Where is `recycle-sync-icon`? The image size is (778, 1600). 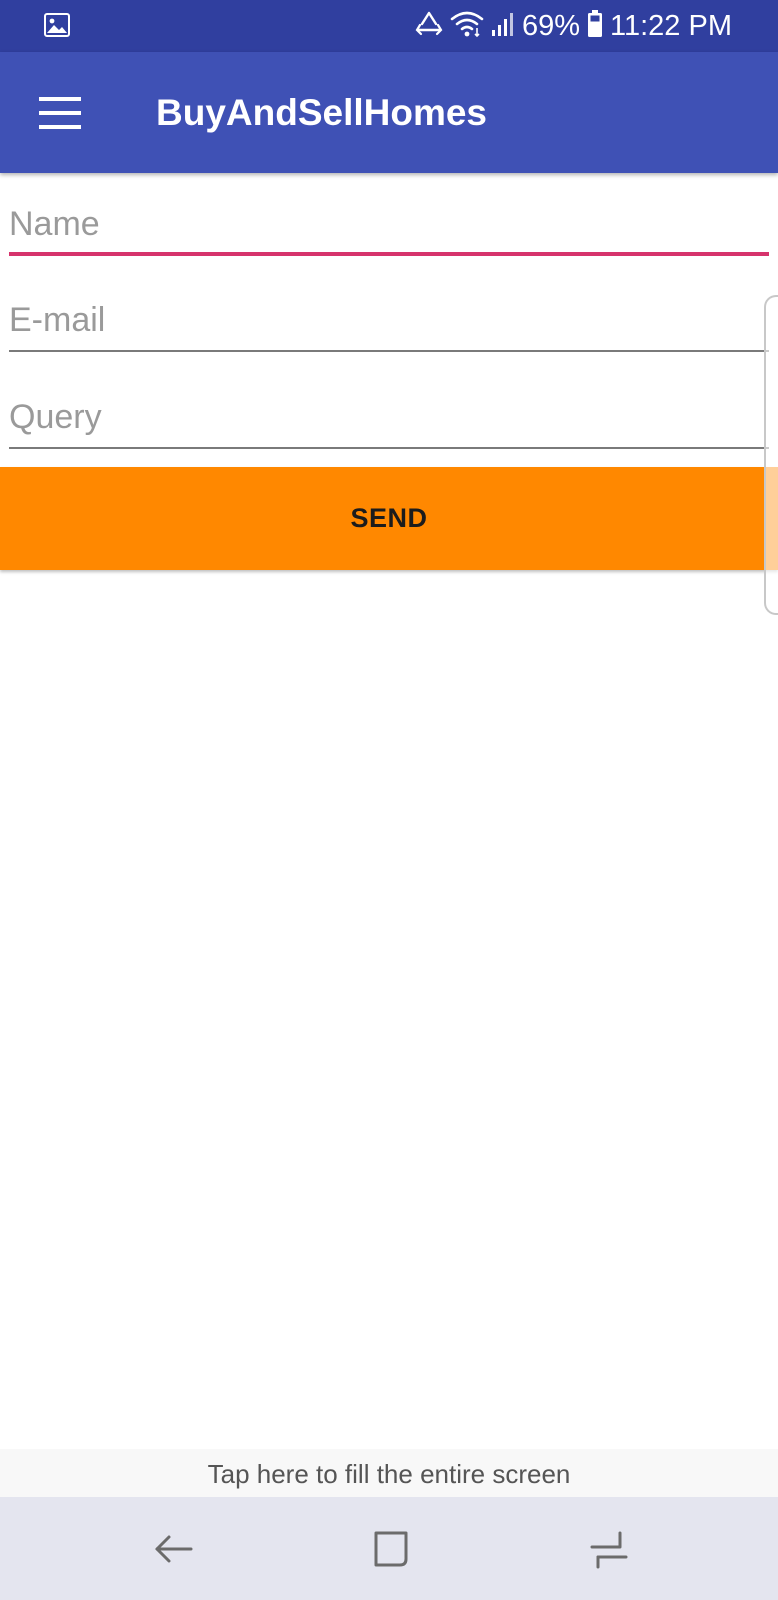 recycle-sync-icon is located at coordinates (429, 26).